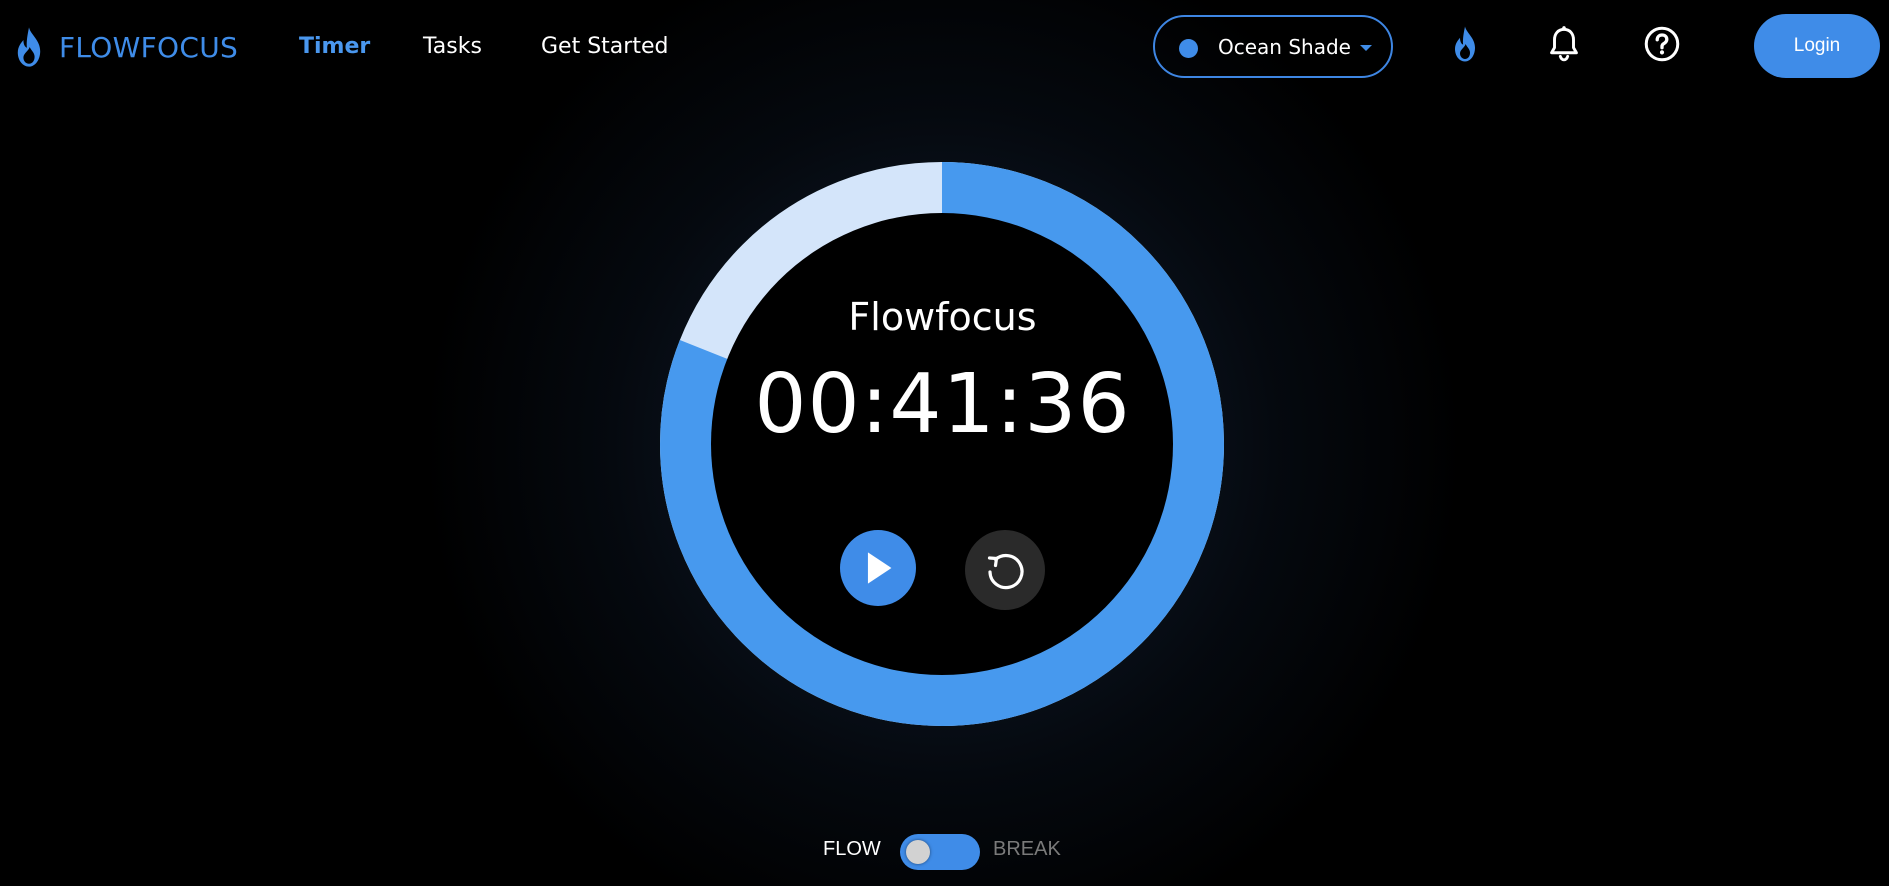 This screenshot has height=886, width=1889. Describe the element at coordinates (1366, 48) in the screenshot. I see `chevron-down-icon` at that location.